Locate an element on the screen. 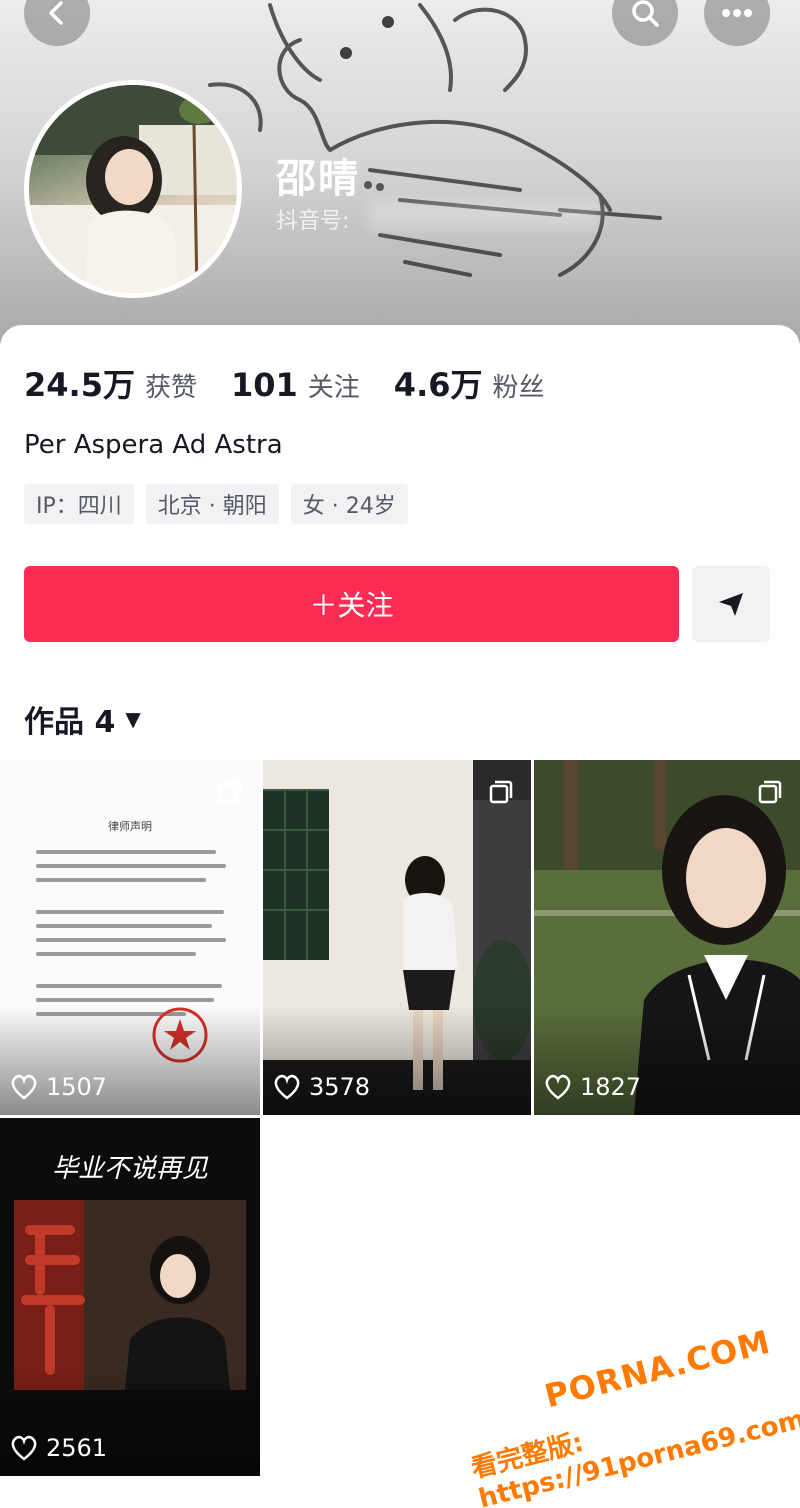 The width and height of the screenshot is (800, 1508). stat-following: 101 关注 is located at coordinates (295, 385).